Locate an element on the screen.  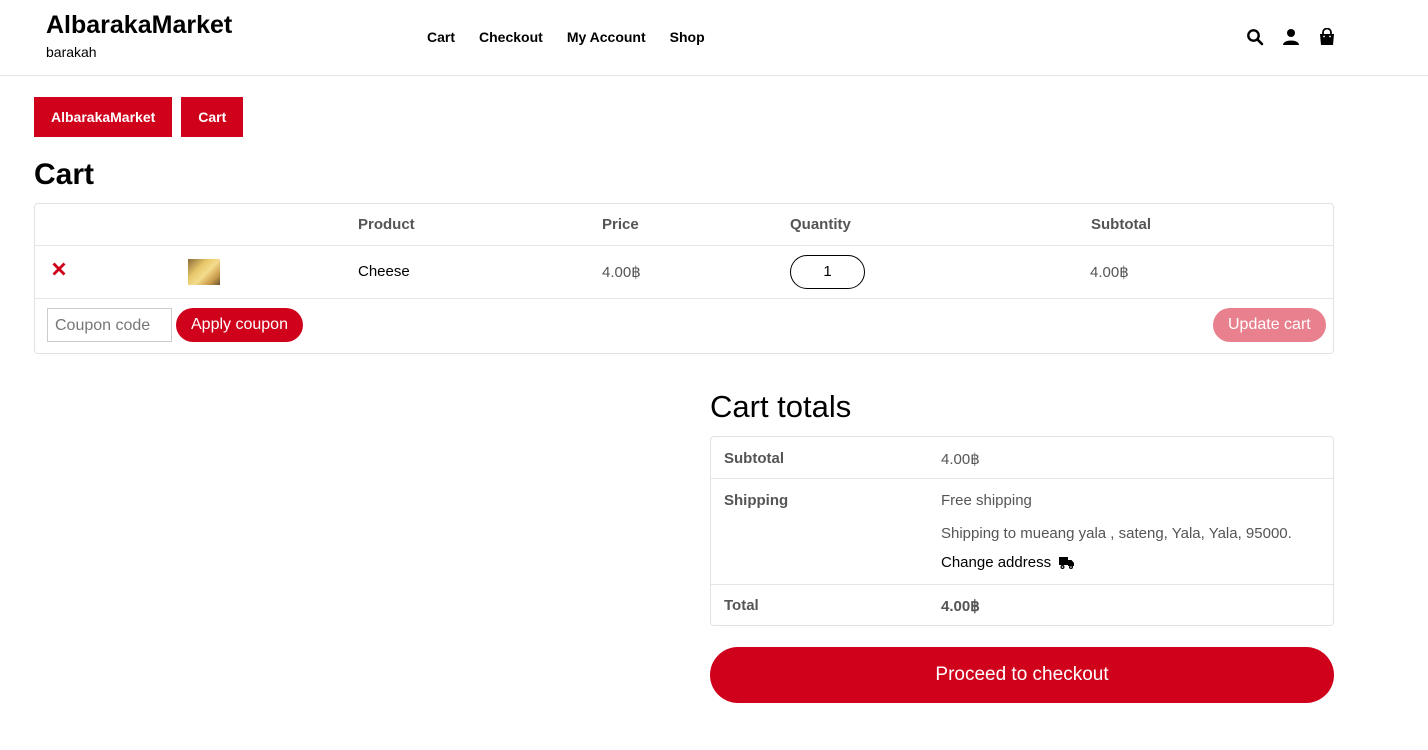
nav-my-account: My Account is located at coordinates (606, 37).